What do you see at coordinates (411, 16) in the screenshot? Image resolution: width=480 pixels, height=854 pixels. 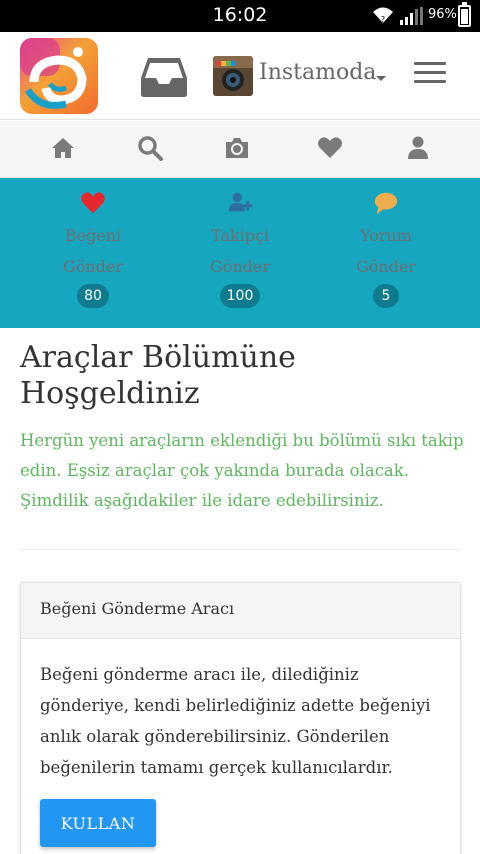 I see `signal-icon` at bounding box center [411, 16].